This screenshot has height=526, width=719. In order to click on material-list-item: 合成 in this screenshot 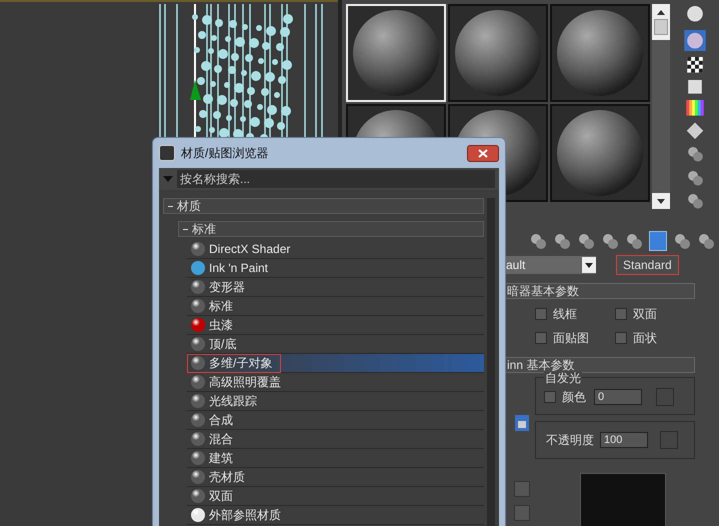, I will do `click(335, 420)`.